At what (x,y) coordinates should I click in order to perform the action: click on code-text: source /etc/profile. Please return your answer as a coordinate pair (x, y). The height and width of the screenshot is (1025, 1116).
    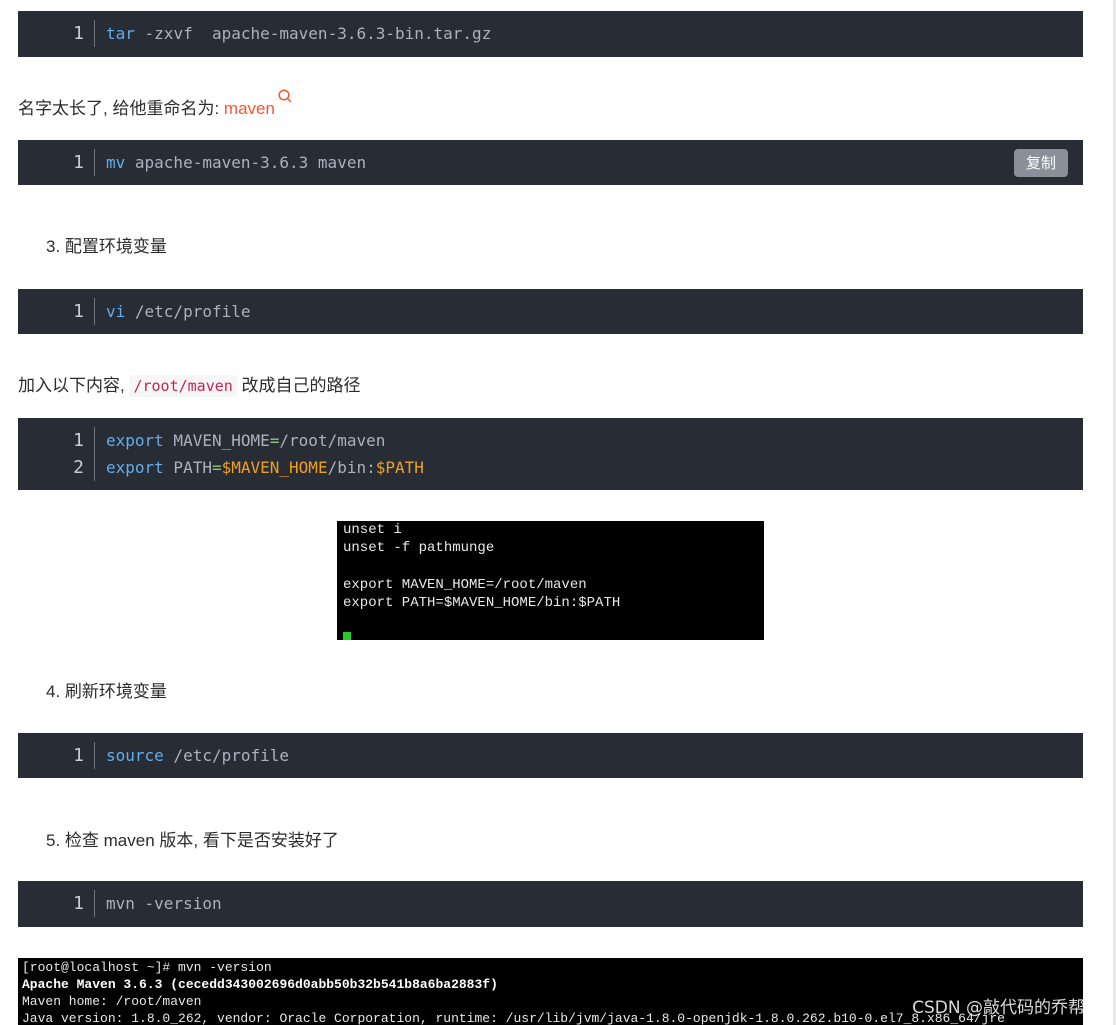
    Looking at the image, I should click on (197, 755).